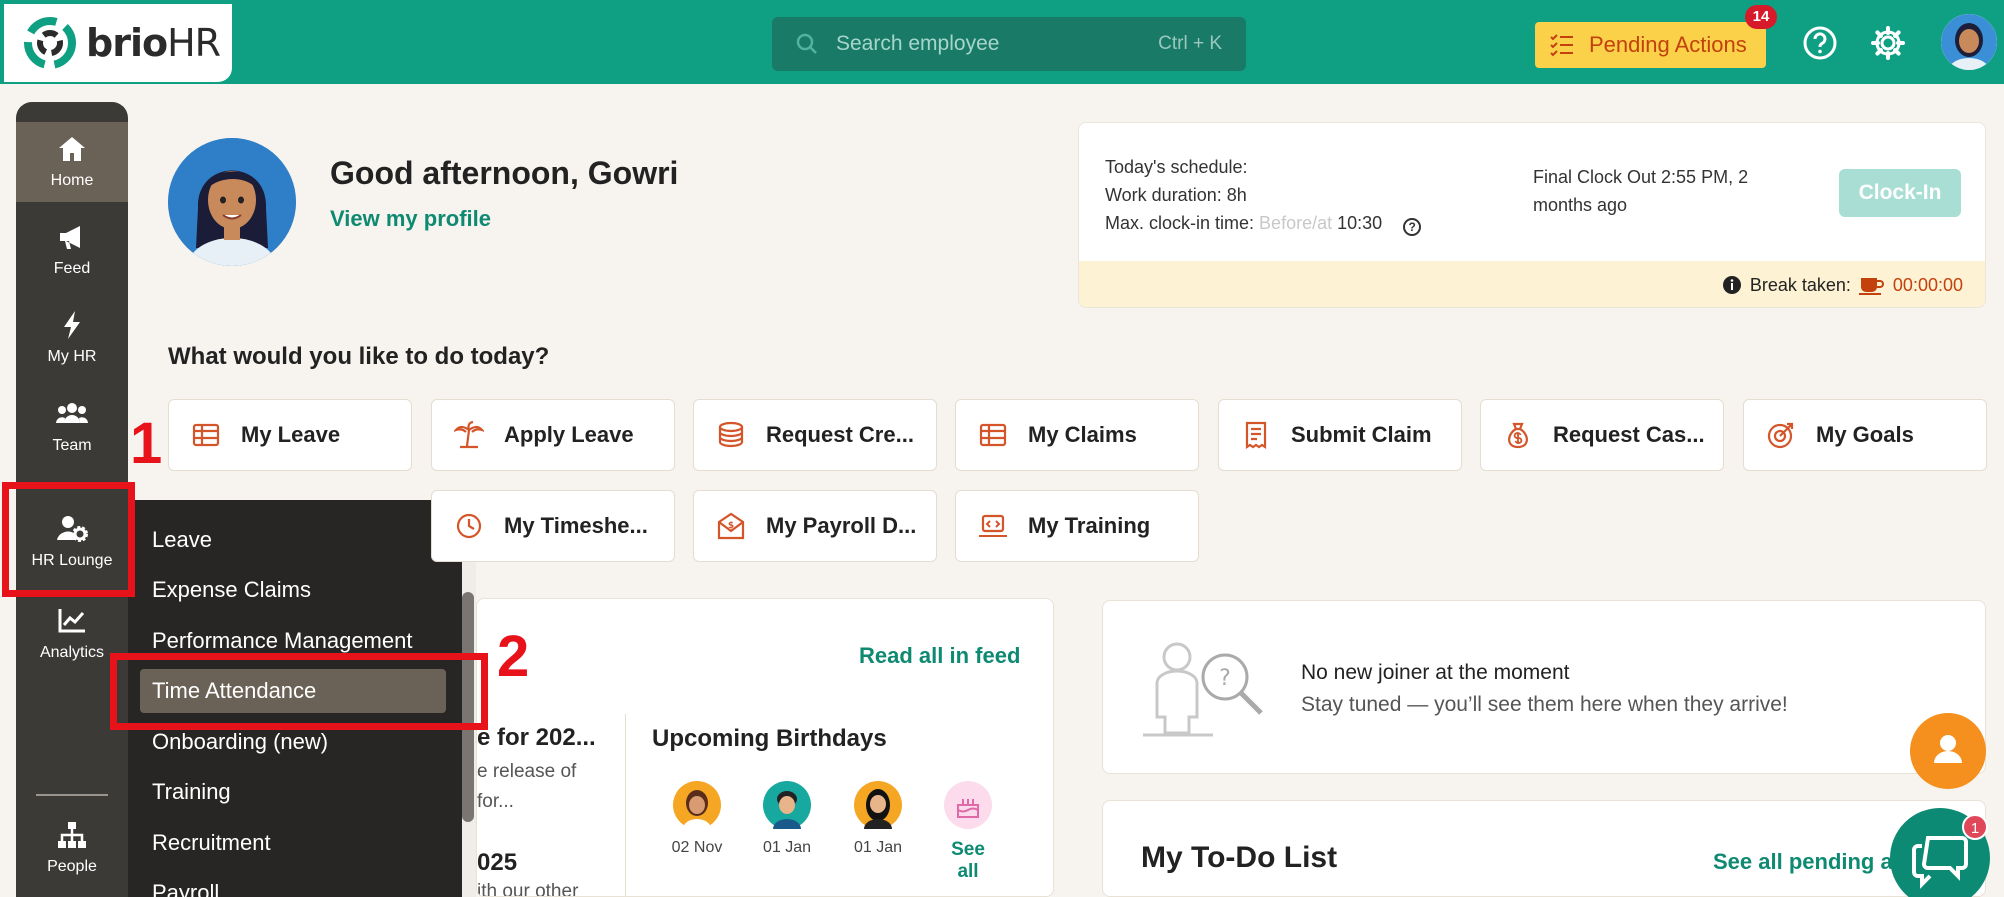 The image size is (2004, 897). Describe the element at coordinates (1296, 223) in the screenshot. I see `max-clockin-prefix: Before/at` at that location.